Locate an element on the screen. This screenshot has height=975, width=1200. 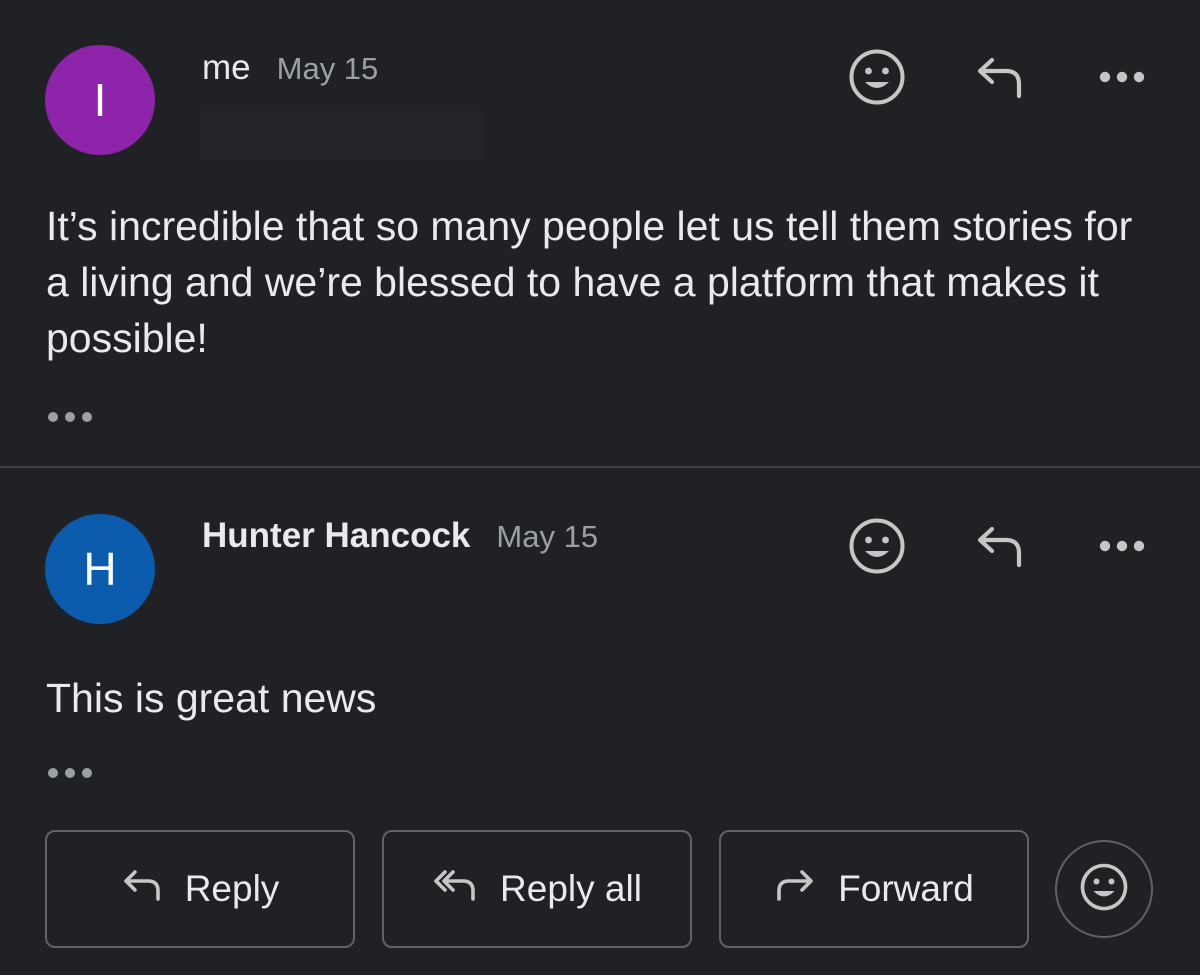
react-button is located at coordinates (1104, 889).